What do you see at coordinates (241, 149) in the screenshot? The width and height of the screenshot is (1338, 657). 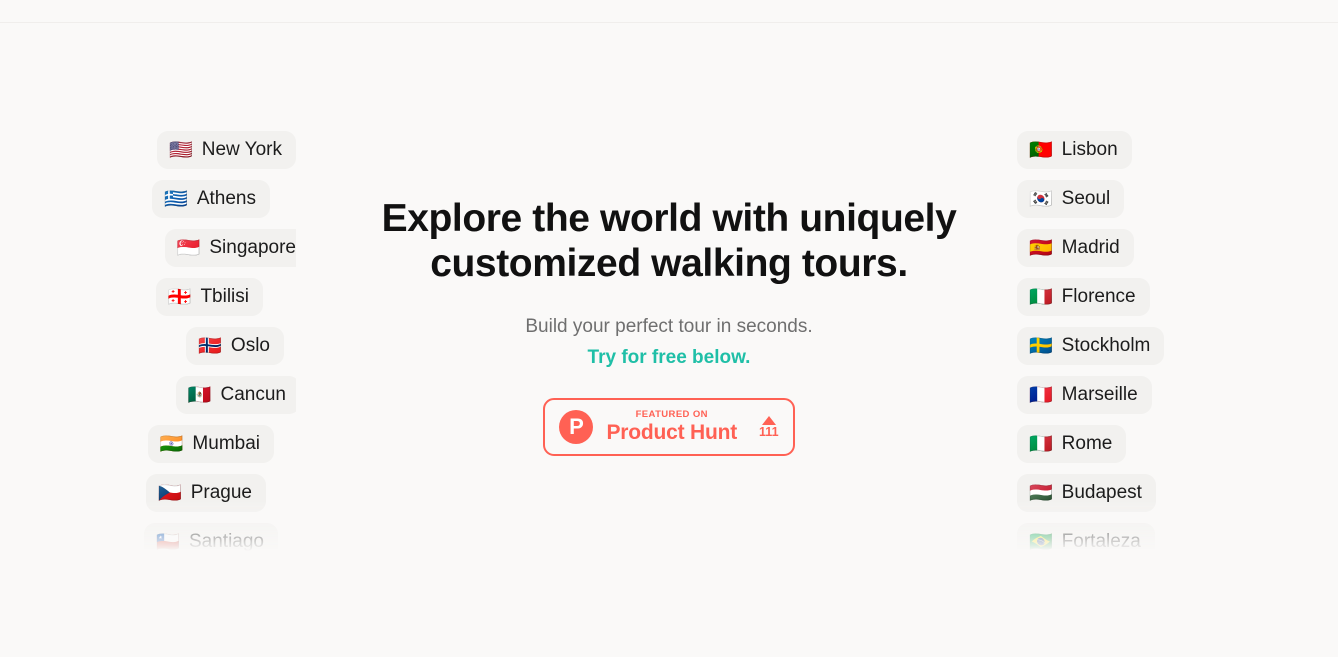 I see `city-chip-label: New York` at bounding box center [241, 149].